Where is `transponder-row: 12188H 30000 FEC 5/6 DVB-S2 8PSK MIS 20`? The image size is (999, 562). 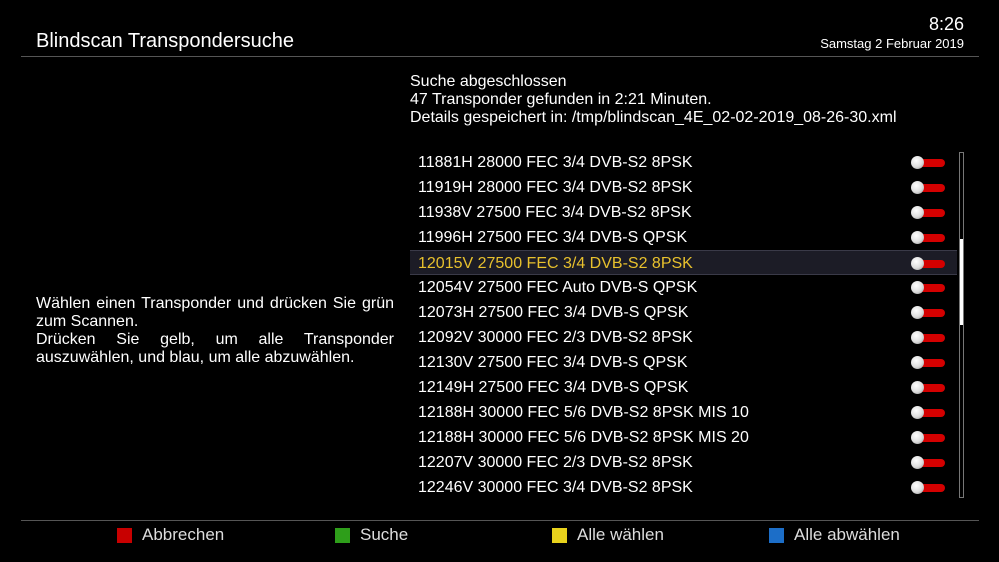 transponder-row: 12188H 30000 FEC 5/6 DVB-S2 8PSK MIS 20 is located at coordinates (683, 437).